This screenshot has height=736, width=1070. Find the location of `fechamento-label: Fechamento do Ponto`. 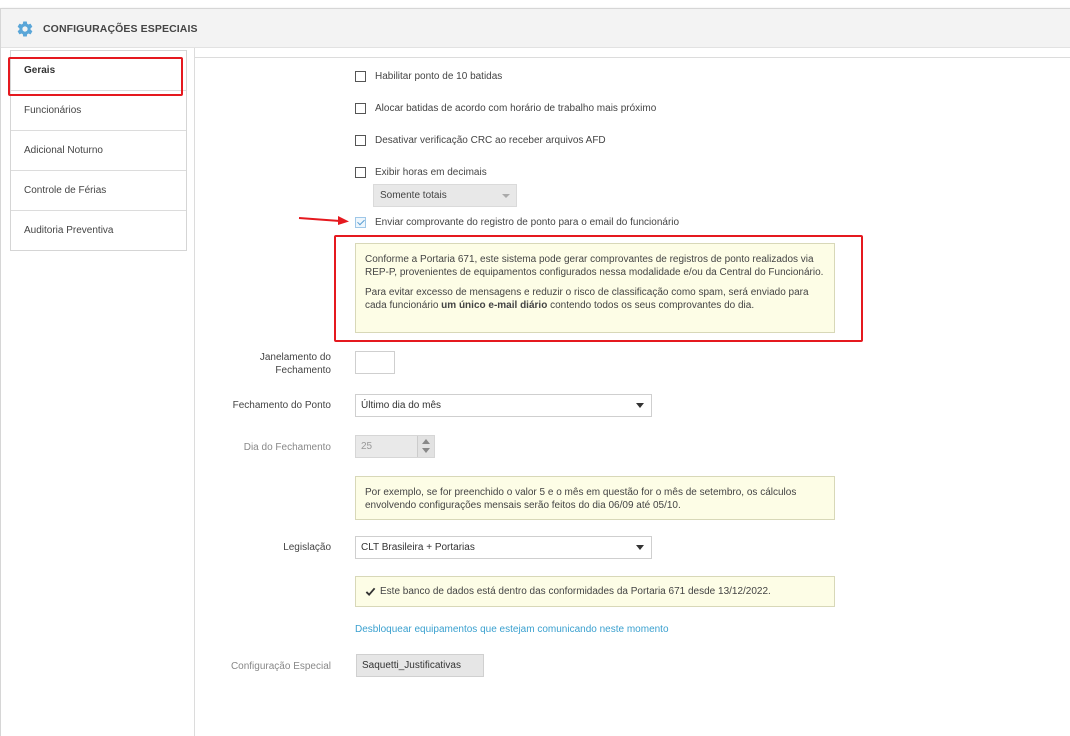

fechamento-label: Fechamento do Ponto is located at coordinates (281, 405).